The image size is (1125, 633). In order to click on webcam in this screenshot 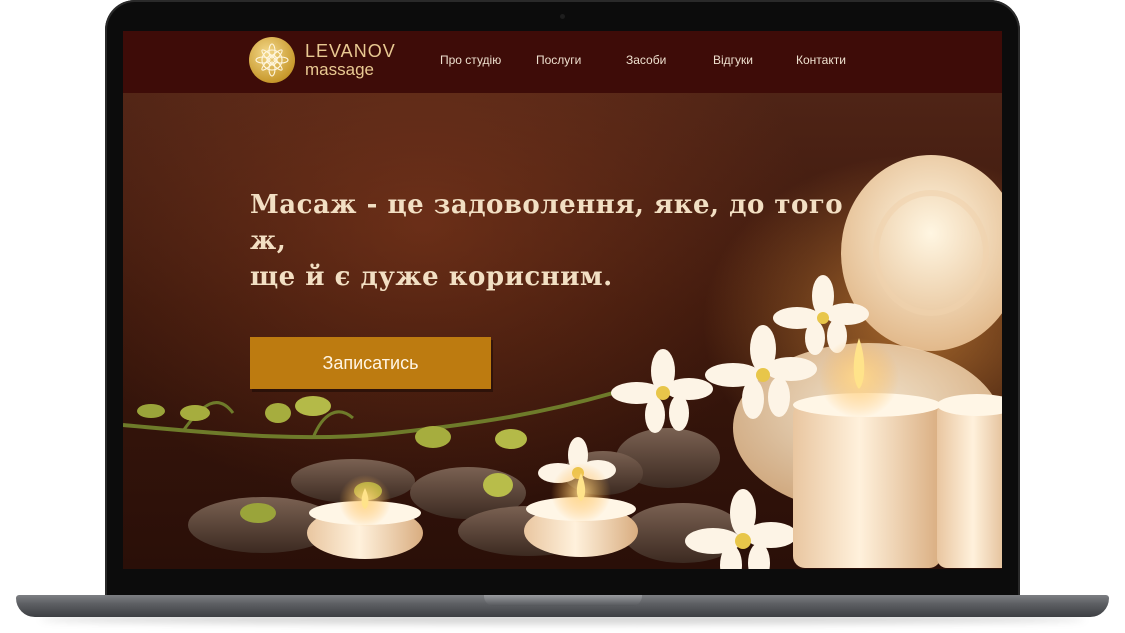, I will do `click(562, 16)`.